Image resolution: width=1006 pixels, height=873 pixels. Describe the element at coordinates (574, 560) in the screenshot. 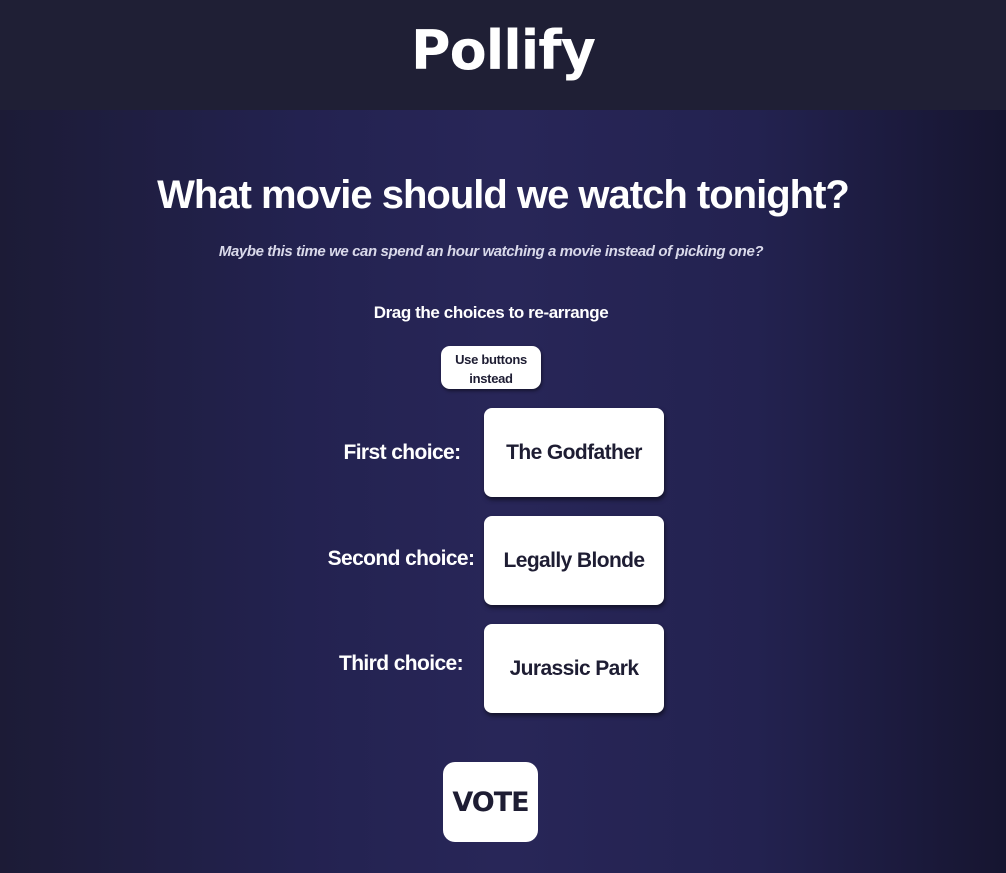

I see `choice-card-second: Legally Blonde` at that location.